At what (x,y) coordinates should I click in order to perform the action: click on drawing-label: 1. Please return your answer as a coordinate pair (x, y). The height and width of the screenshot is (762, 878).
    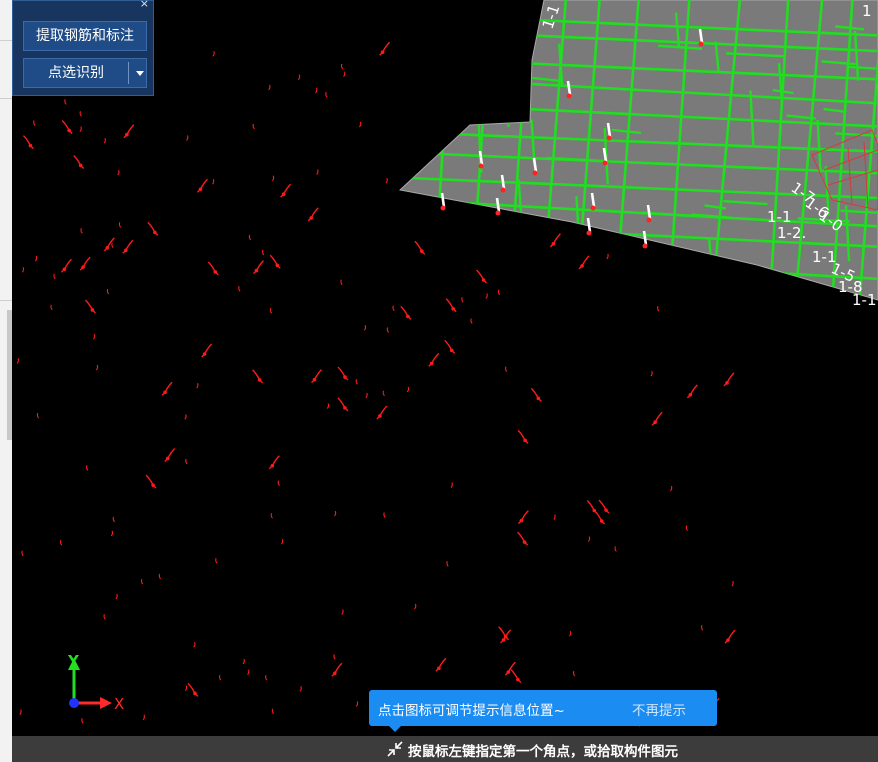
    Looking at the image, I should click on (867, 11).